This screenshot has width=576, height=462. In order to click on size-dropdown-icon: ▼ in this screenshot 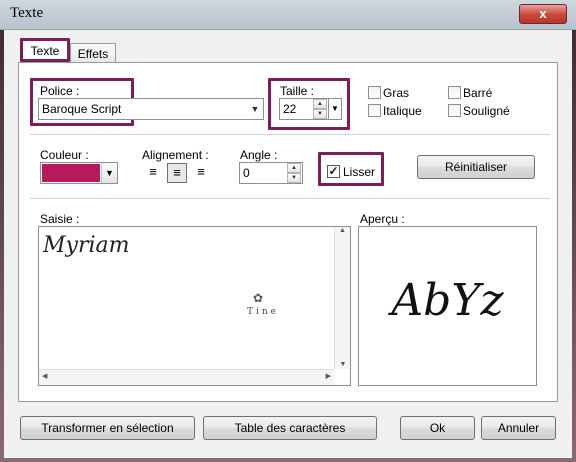, I will do `click(335, 109)`.